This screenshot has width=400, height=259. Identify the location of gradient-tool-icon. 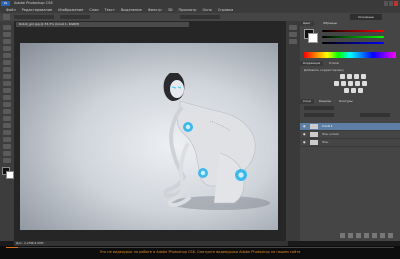
(7, 104).